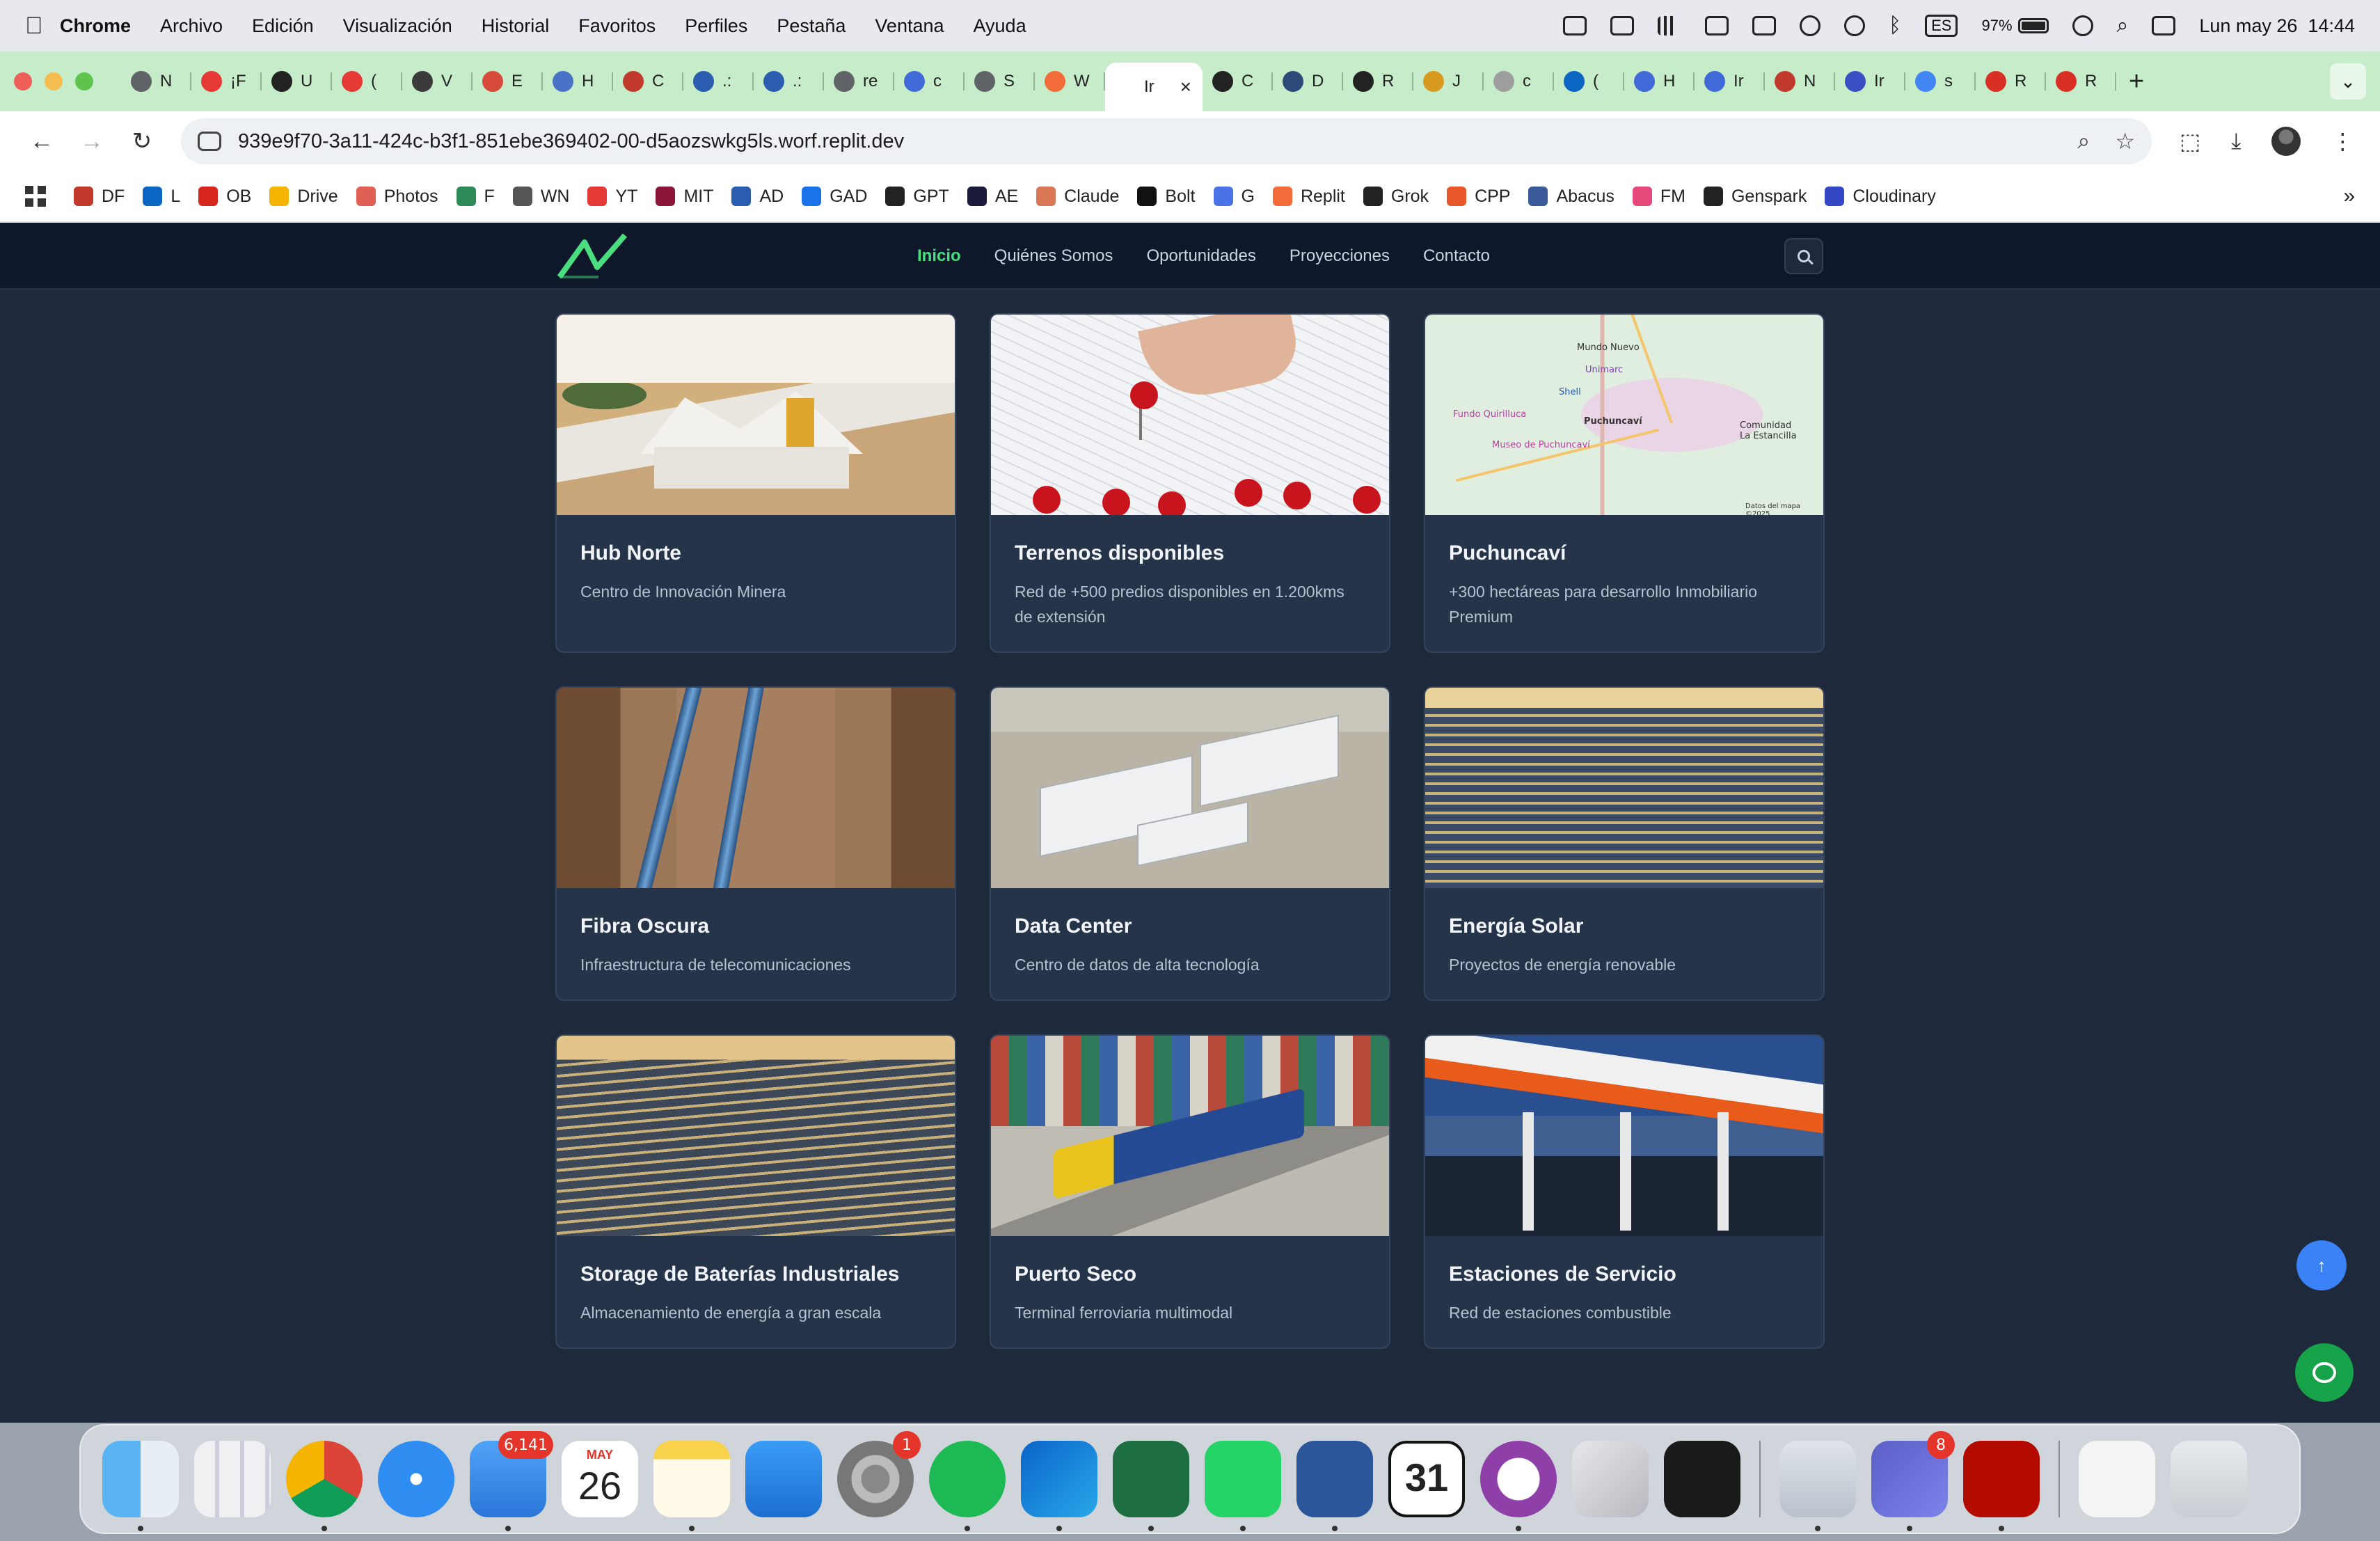 Image resolution: width=2380 pixels, height=1541 pixels. I want to click on minimize-window-button, so click(54, 81).